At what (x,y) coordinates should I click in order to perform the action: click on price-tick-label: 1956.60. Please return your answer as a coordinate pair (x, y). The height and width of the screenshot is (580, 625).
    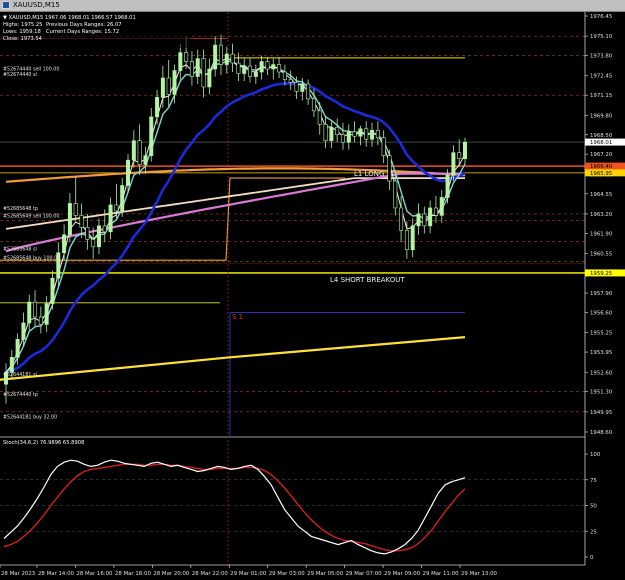
    Looking at the image, I should click on (601, 314).